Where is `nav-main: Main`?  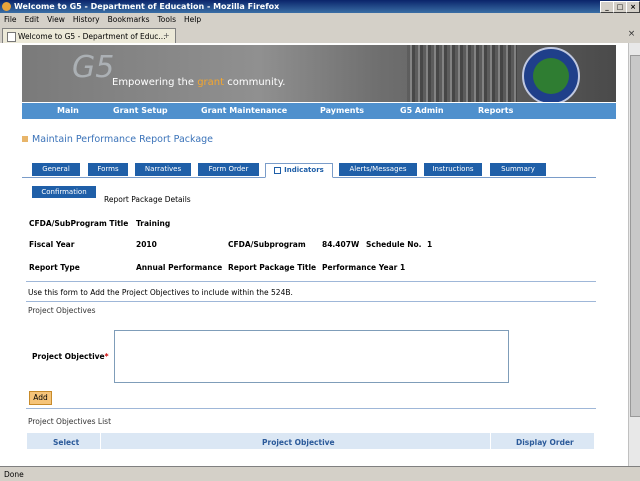 nav-main: Main is located at coordinates (68, 110).